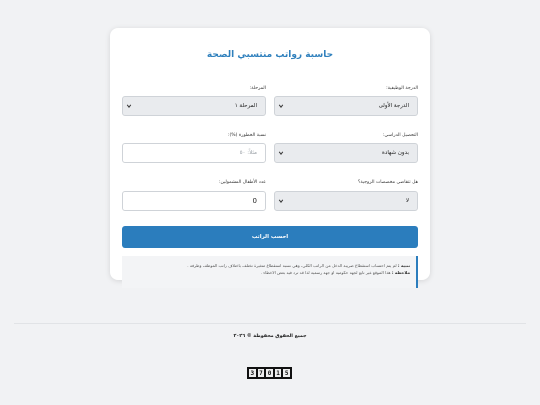 The width and height of the screenshot is (540, 405). I want to click on risk-rate-input: مثلاً: ٥٠, so click(194, 153).